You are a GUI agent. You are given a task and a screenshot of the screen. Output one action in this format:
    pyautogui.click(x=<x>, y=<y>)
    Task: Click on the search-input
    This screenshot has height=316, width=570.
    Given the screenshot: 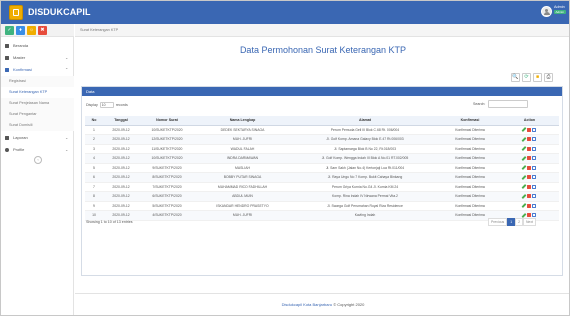 What is the action you would take?
    pyautogui.click(x=508, y=104)
    